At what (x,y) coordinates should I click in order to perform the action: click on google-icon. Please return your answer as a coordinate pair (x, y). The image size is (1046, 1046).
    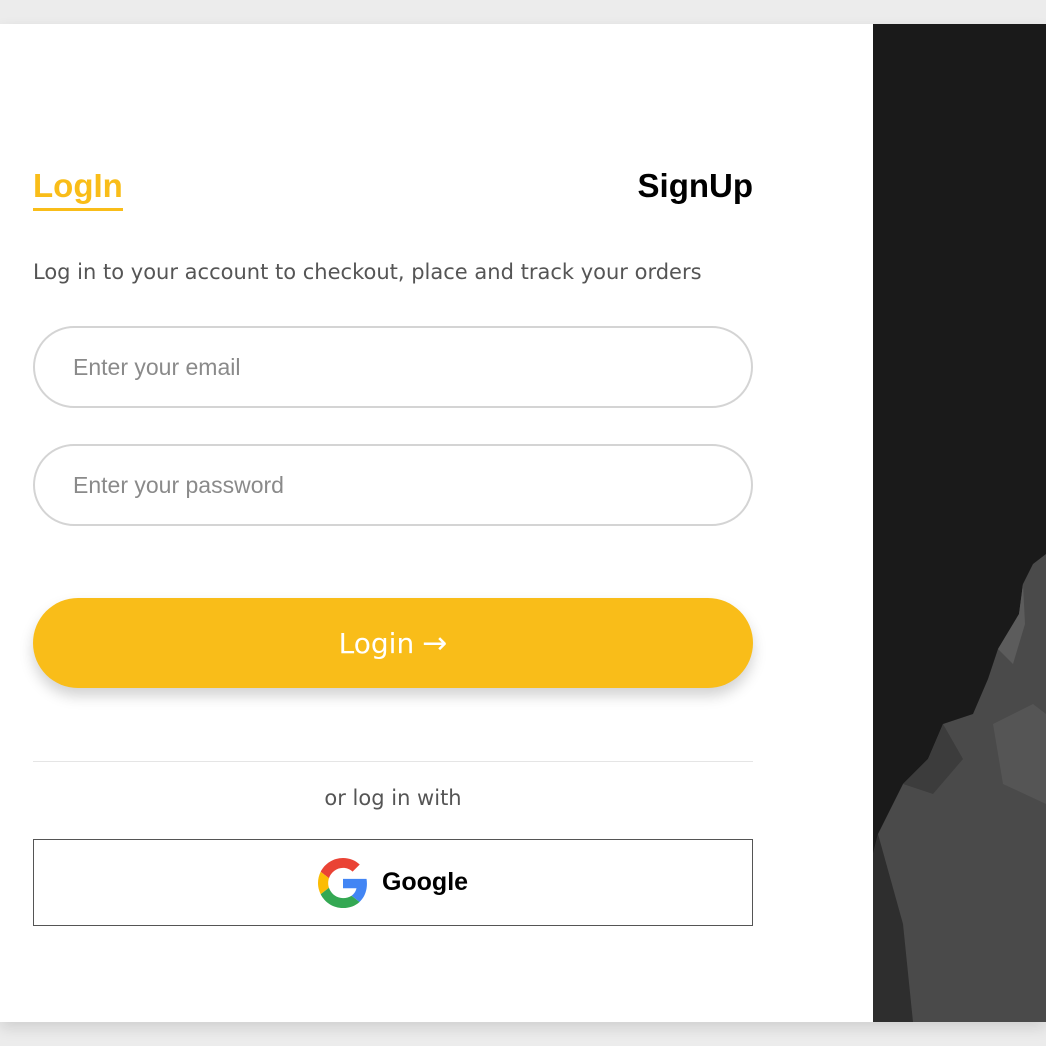
    Looking at the image, I should click on (342, 882).